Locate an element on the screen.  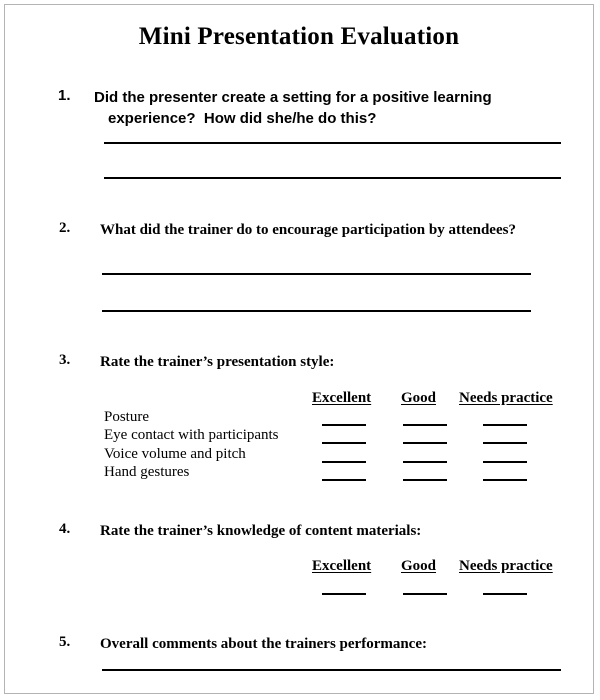
knowledge-table-header-needs-practice: Needs practice is located at coordinates (506, 566).